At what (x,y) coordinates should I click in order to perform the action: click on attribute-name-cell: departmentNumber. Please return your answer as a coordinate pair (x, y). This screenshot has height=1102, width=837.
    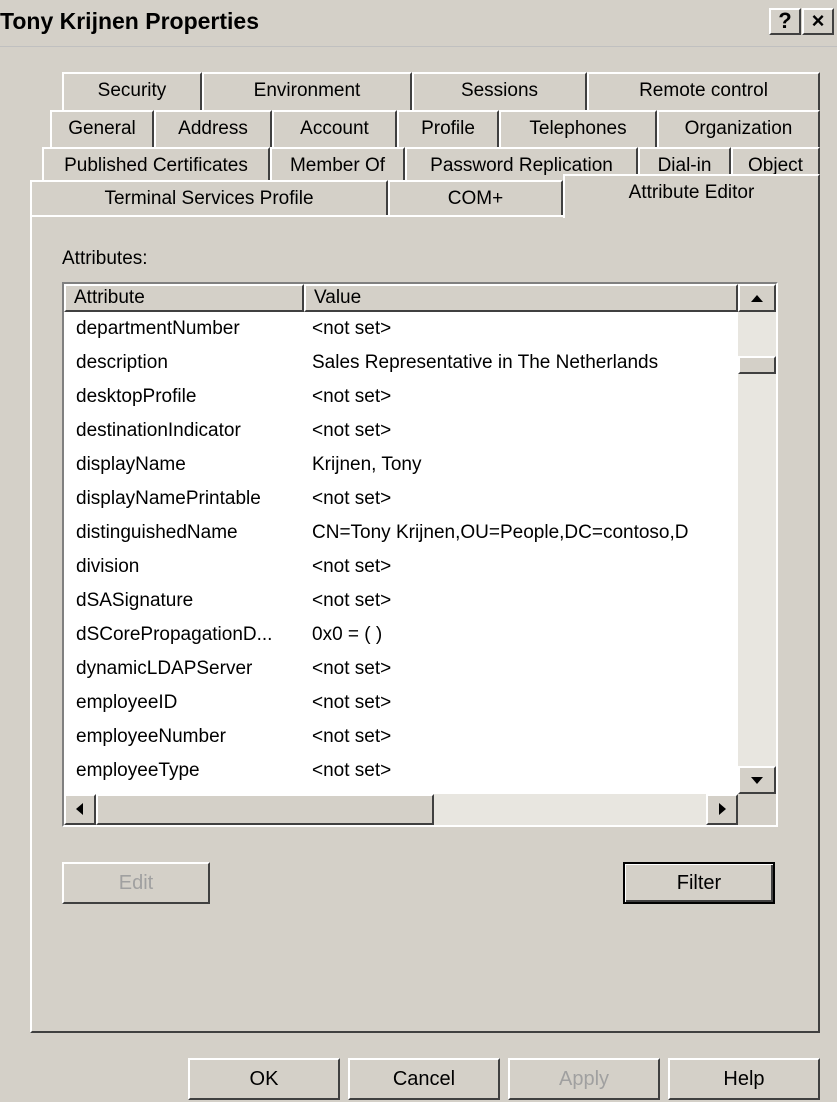
    Looking at the image, I should click on (158, 328).